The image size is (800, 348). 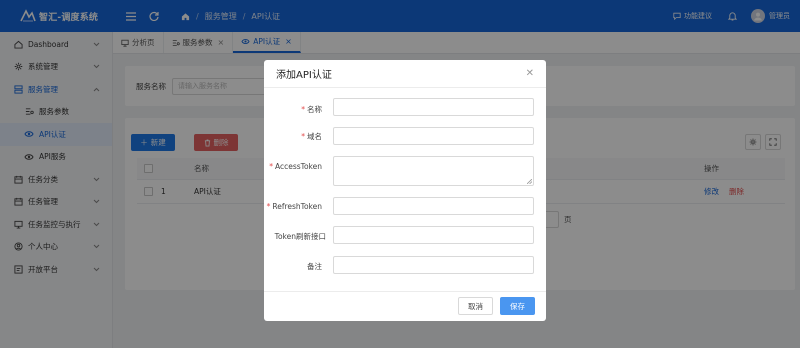 What do you see at coordinates (294, 206) in the screenshot?
I see `field-label: * RefreshToken` at bounding box center [294, 206].